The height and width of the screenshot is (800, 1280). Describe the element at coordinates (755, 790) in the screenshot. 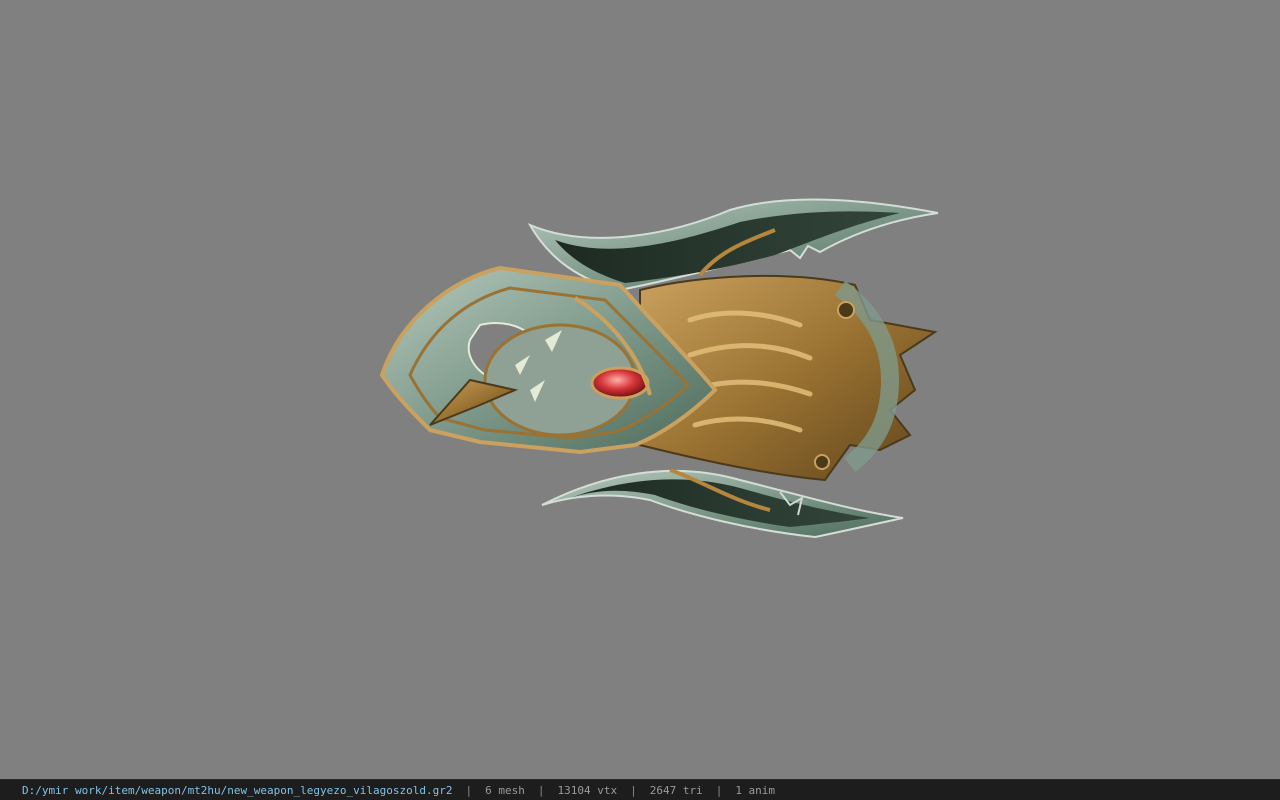

I see `animation-count-label: 1 anim` at that location.